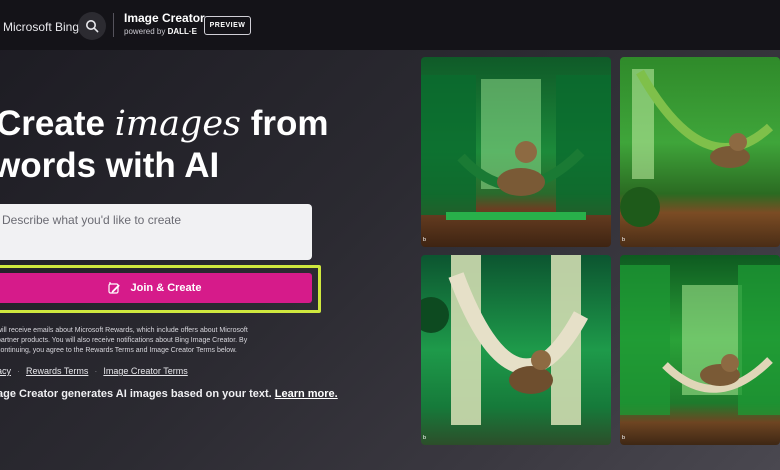 The width and height of the screenshot is (780, 470). I want to click on powered-by-text: powered by, so click(145, 31).